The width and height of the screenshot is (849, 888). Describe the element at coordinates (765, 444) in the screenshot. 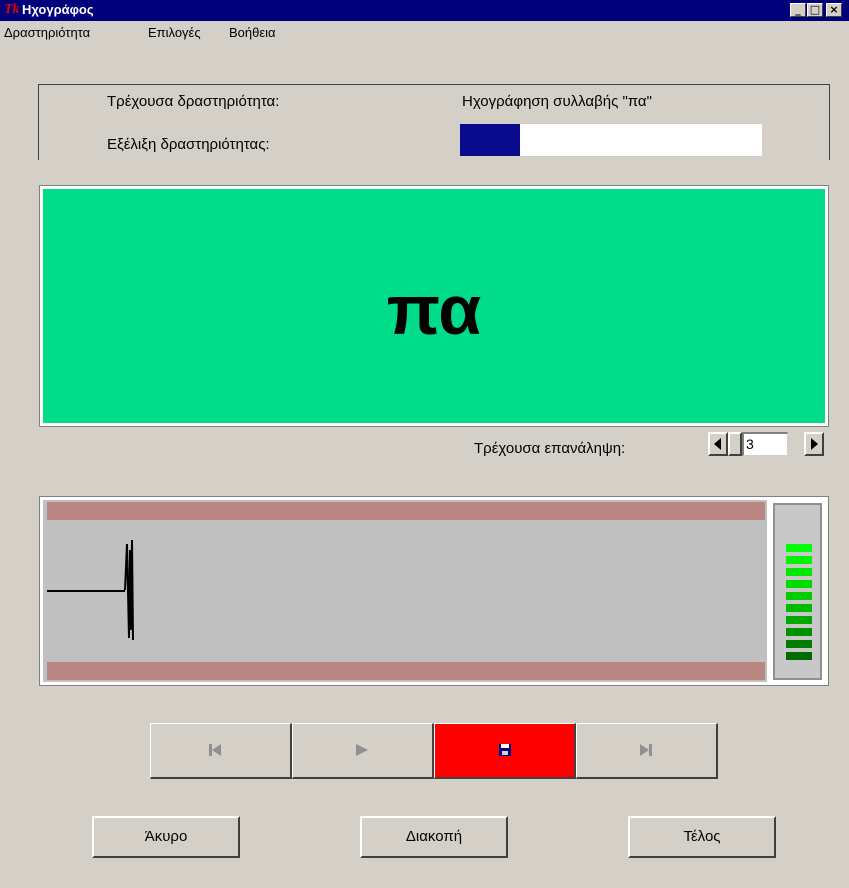

I see `repetition-field: 3` at that location.